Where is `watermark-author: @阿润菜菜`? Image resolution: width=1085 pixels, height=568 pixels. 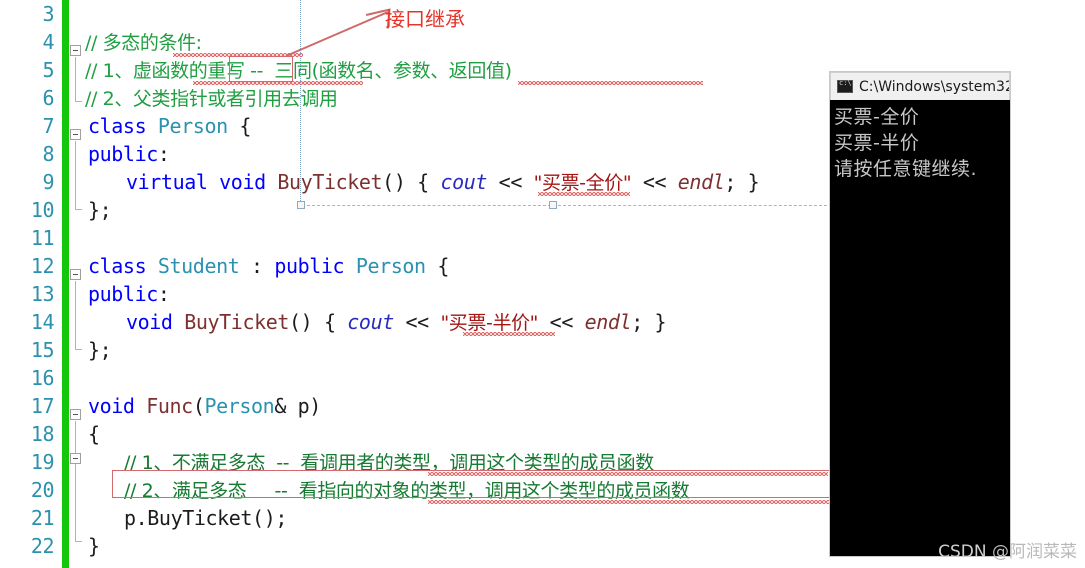
watermark-author: @阿润菜菜 is located at coordinates (1034, 552).